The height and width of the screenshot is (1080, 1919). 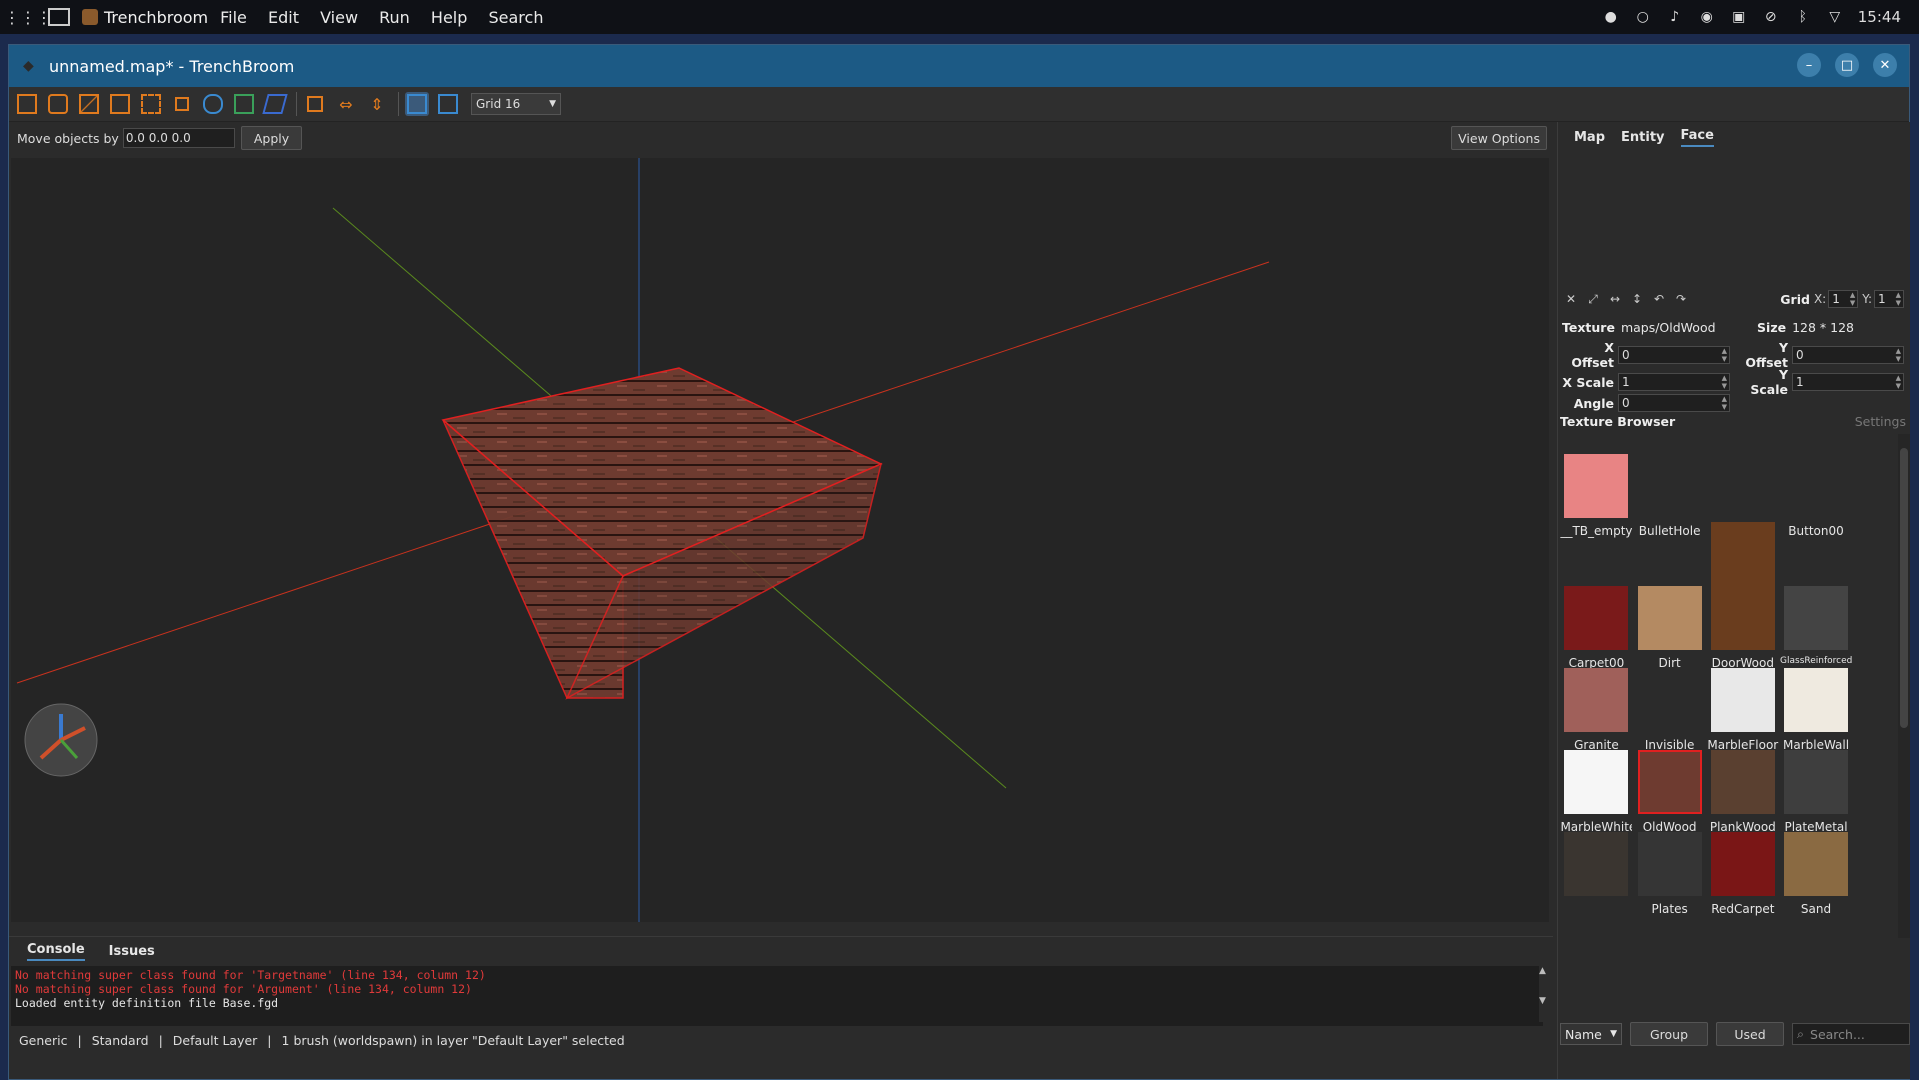 I want to click on menu-run: Run, so click(x=394, y=17).